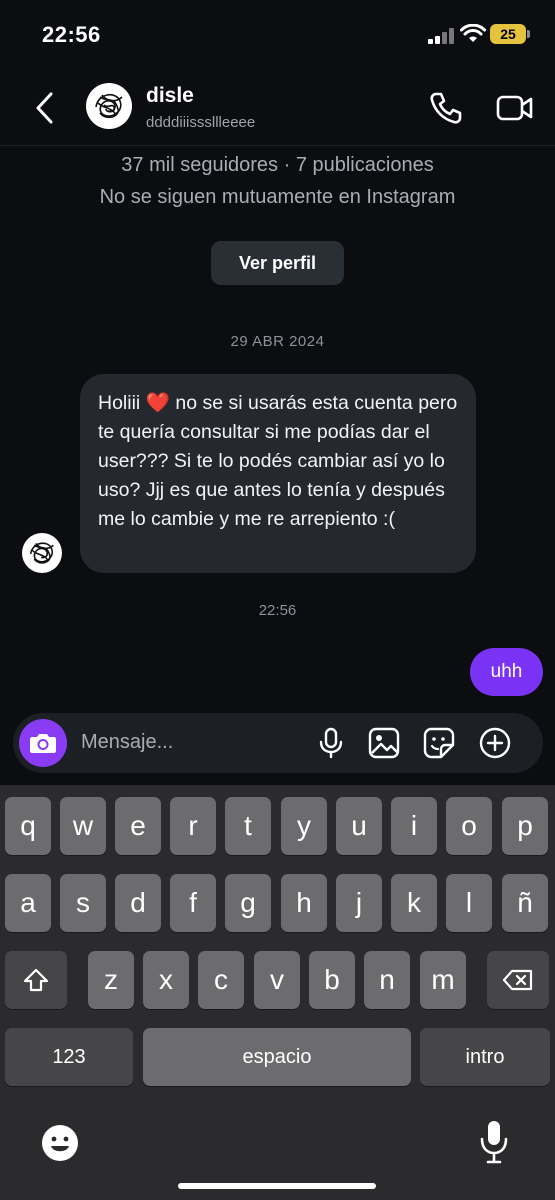 The height and width of the screenshot is (1200, 555). What do you see at coordinates (42, 553) in the screenshot?
I see `sender-avatar` at bounding box center [42, 553].